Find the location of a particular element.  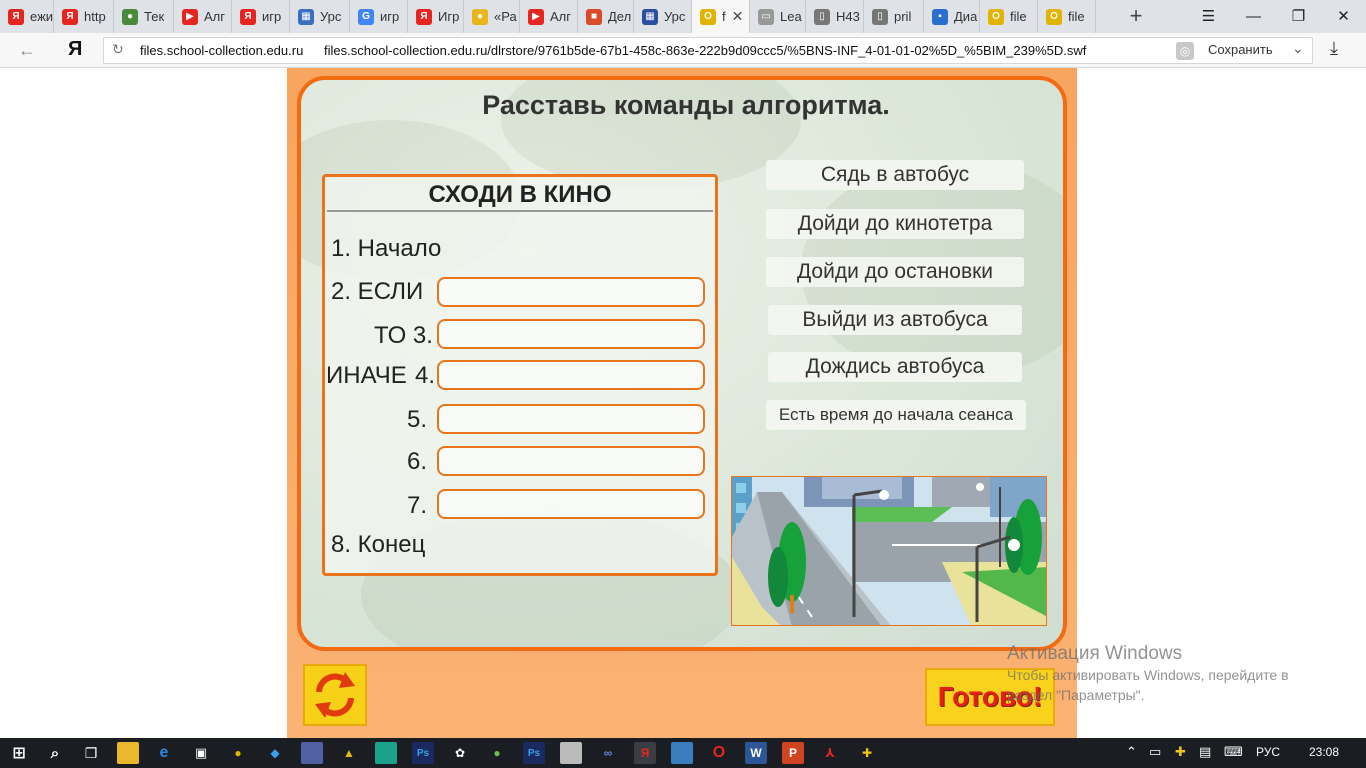

step-6-label: 6. is located at coordinates (417, 461).